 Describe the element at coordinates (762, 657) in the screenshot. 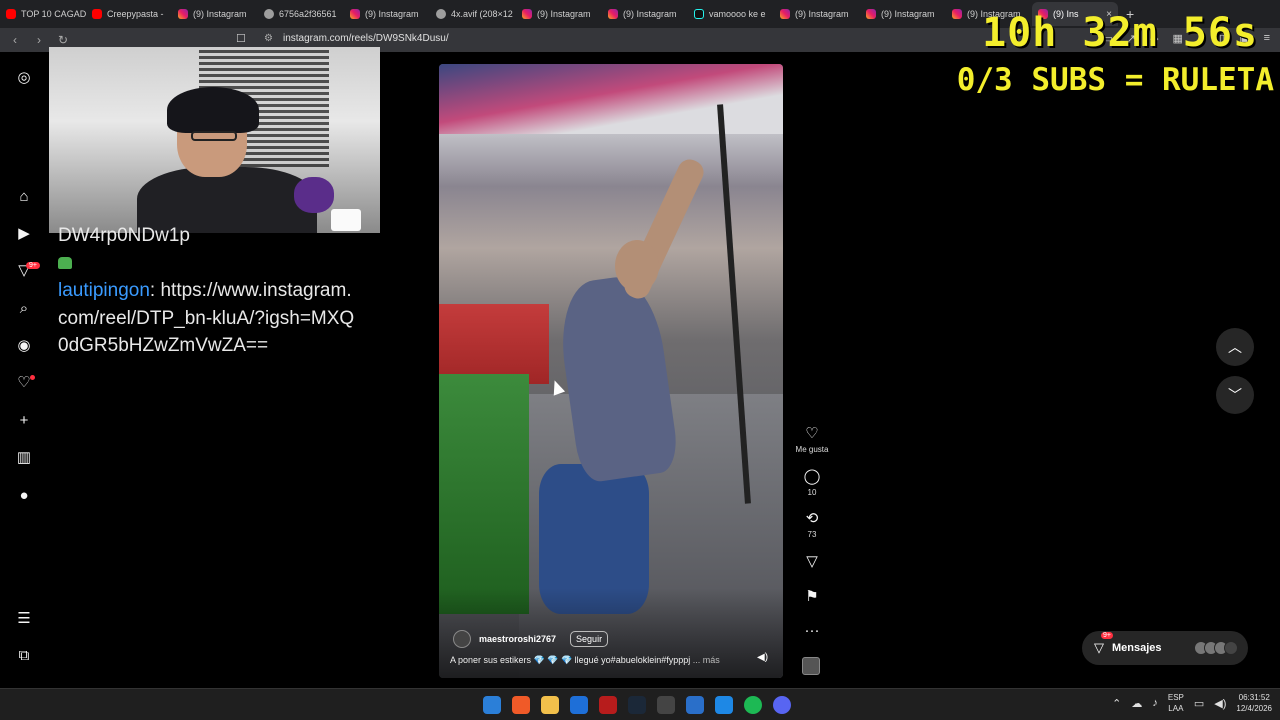

I see `mute-icon: ◀)` at that location.